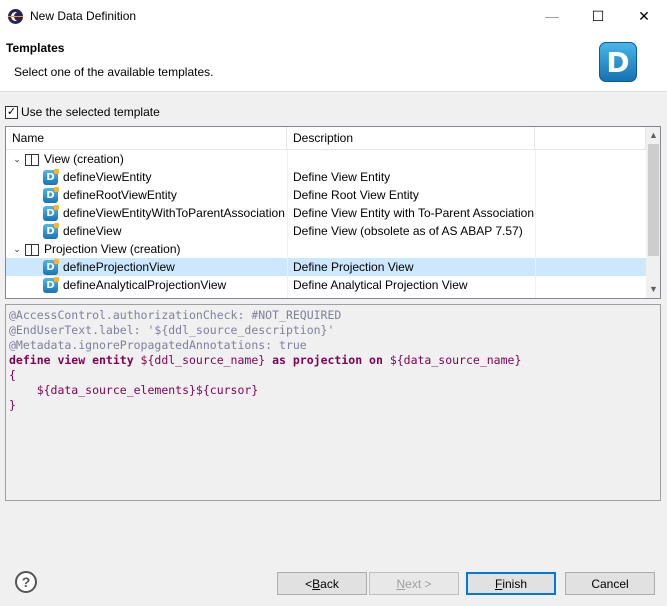 The image size is (667, 606). What do you see at coordinates (598, 16) in the screenshot?
I see `maximize-button: ☐` at bounding box center [598, 16].